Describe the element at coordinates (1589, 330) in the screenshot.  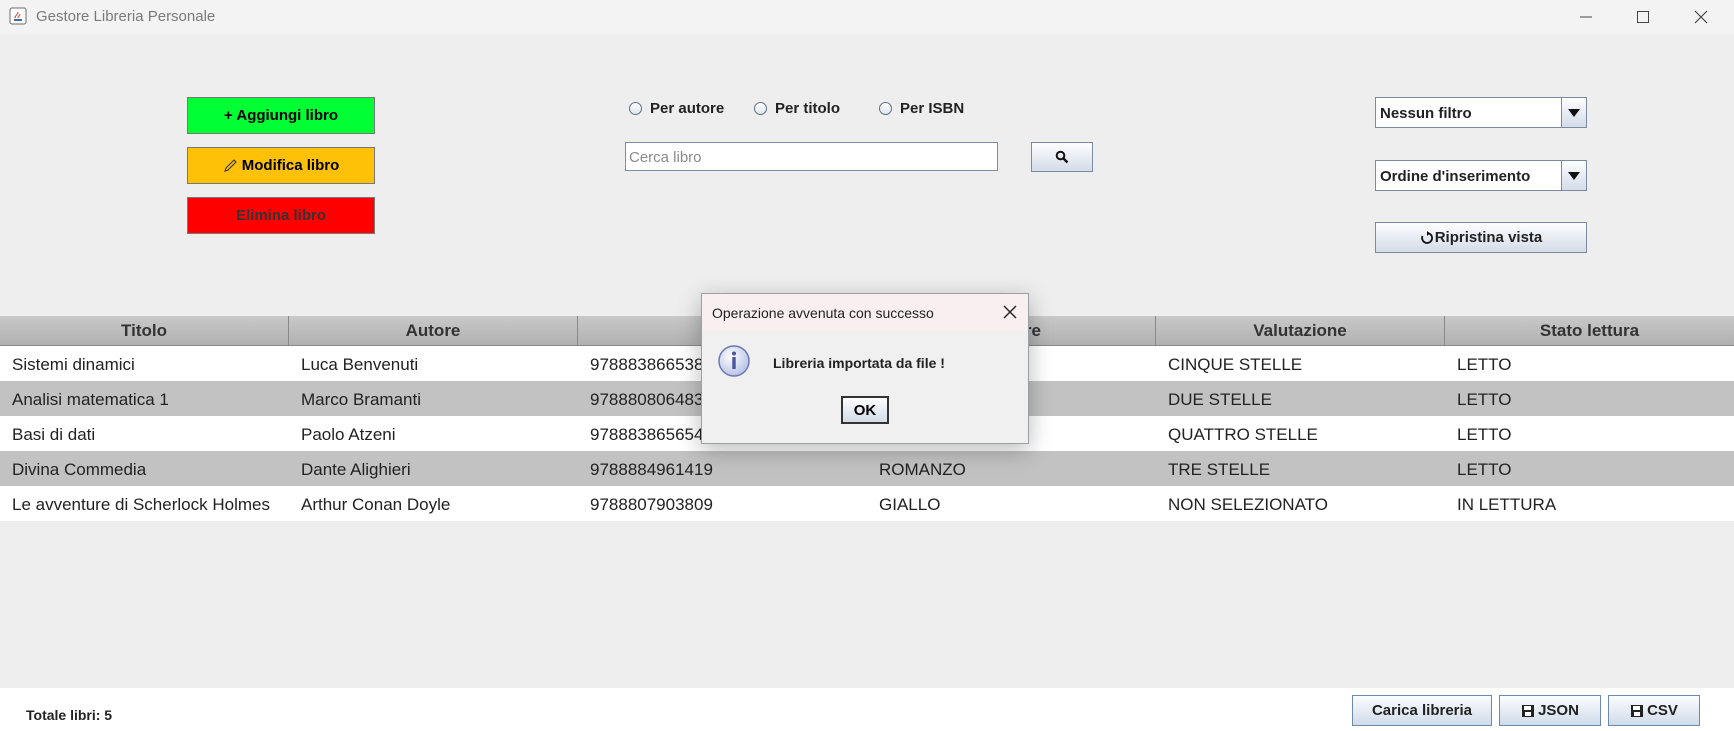
I see `column-header-reading-status: Stato lettura` at that location.